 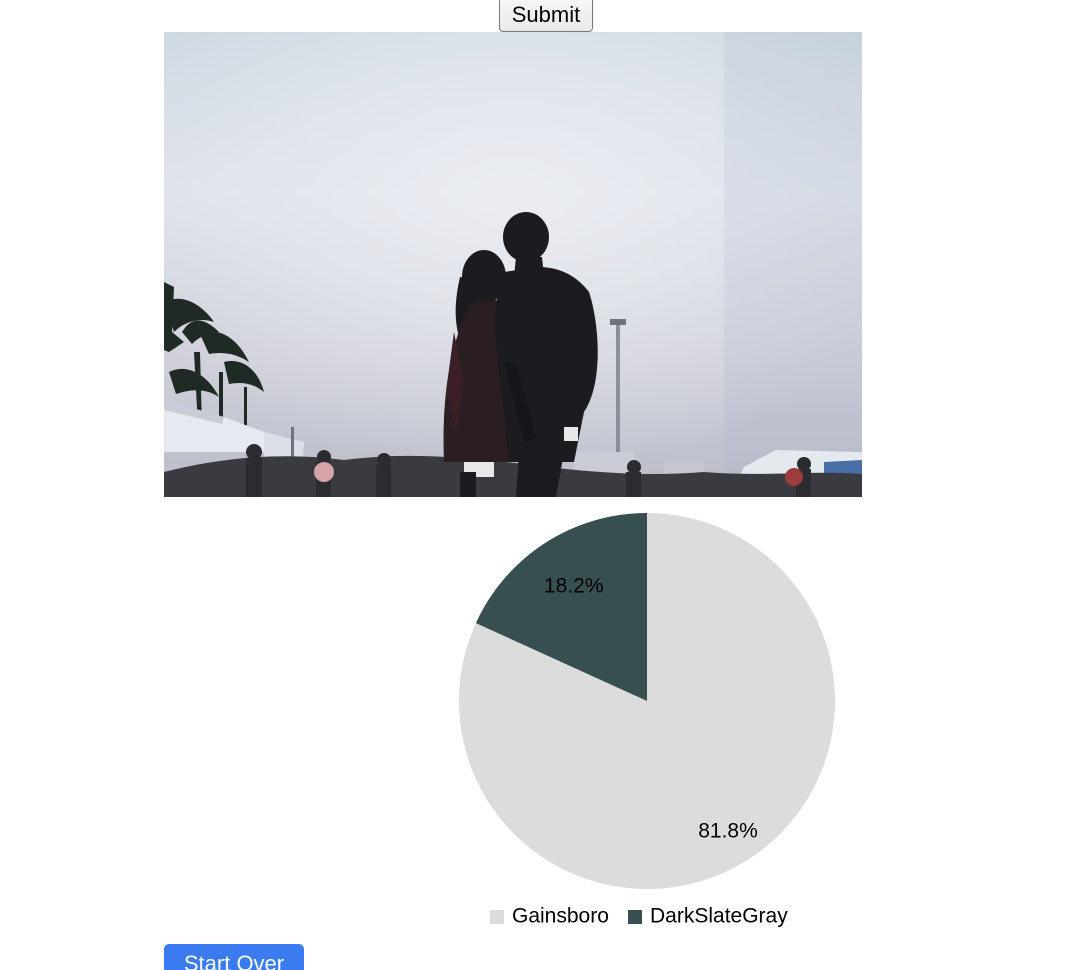 I want to click on pie-label-gainsboro: 81.8%, so click(x=728, y=831).